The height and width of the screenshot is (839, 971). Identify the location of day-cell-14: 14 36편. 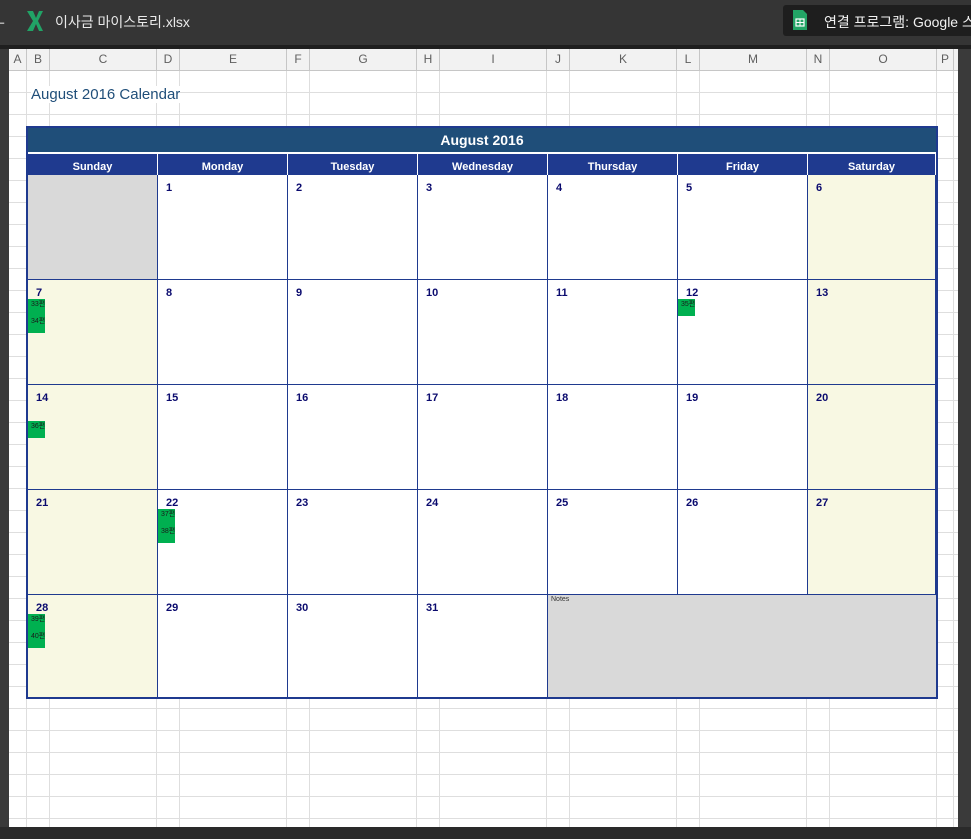
(93, 437).